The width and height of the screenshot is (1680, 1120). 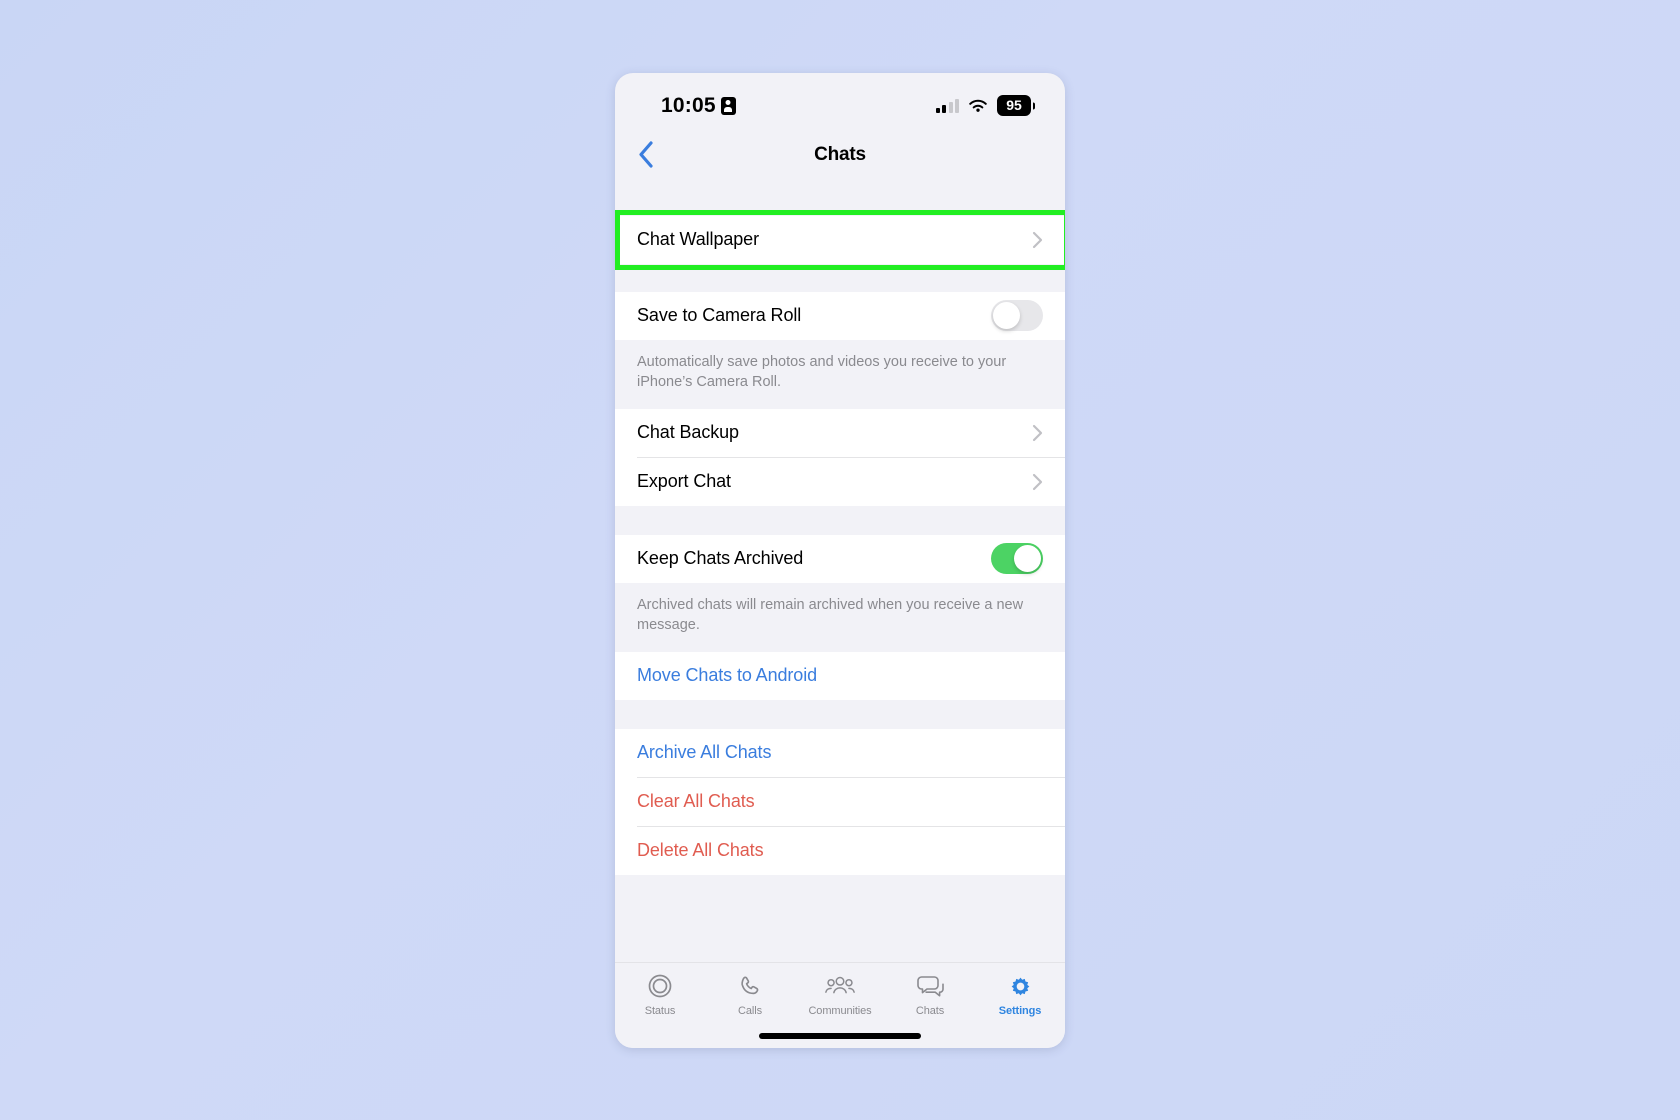 I want to click on page-title: Chats, so click(x=840, y=154).